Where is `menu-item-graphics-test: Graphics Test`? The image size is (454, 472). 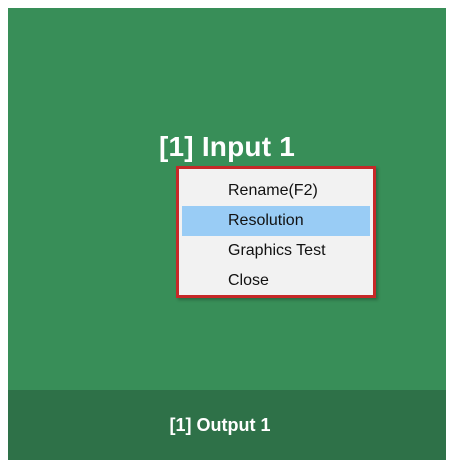
menu-item-graphics-test: Graphics Test is located at coordinates (276, 251).